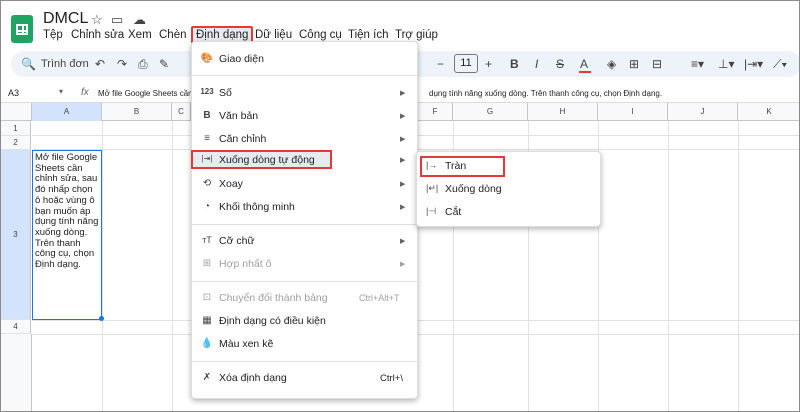  I want to click on row-header-gutter, so click(16, 372).